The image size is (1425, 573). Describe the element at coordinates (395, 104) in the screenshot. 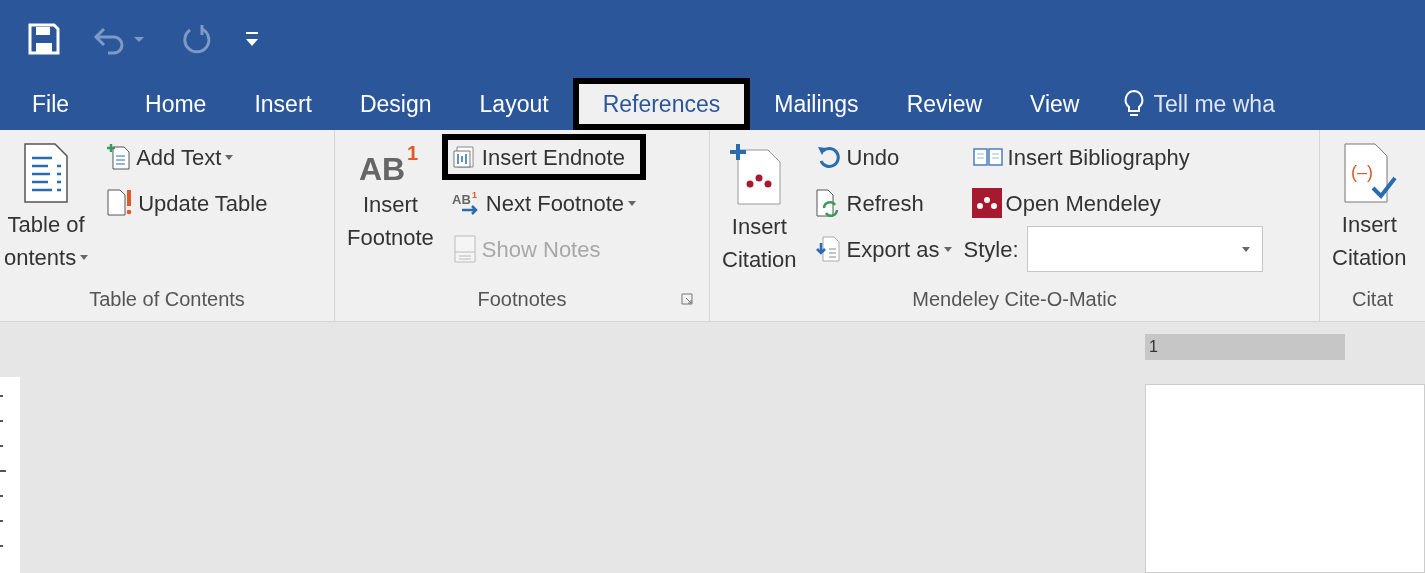

I see `ribbon-tab: Design` at that location.